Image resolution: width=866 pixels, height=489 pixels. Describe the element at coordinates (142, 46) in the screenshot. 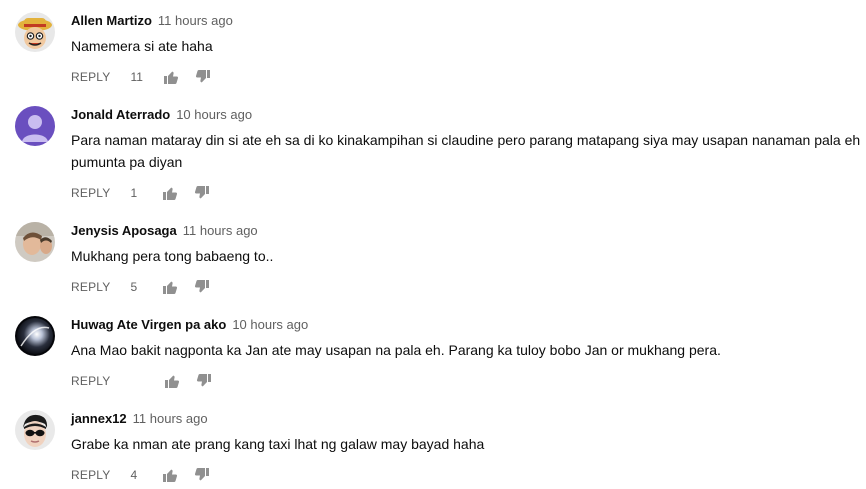

I see `comment-text: Namemera si ate haha` at that location.